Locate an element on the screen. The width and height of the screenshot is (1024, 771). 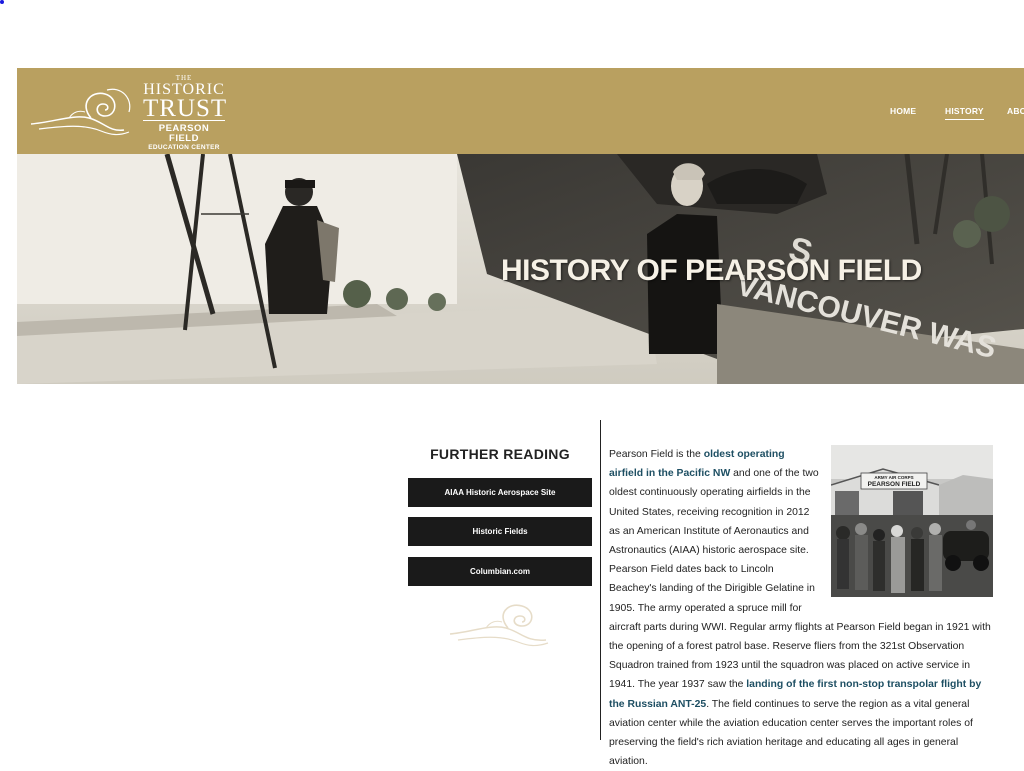
sign-main-text: PEARSON FIELD is located at coordinates (894, 484).